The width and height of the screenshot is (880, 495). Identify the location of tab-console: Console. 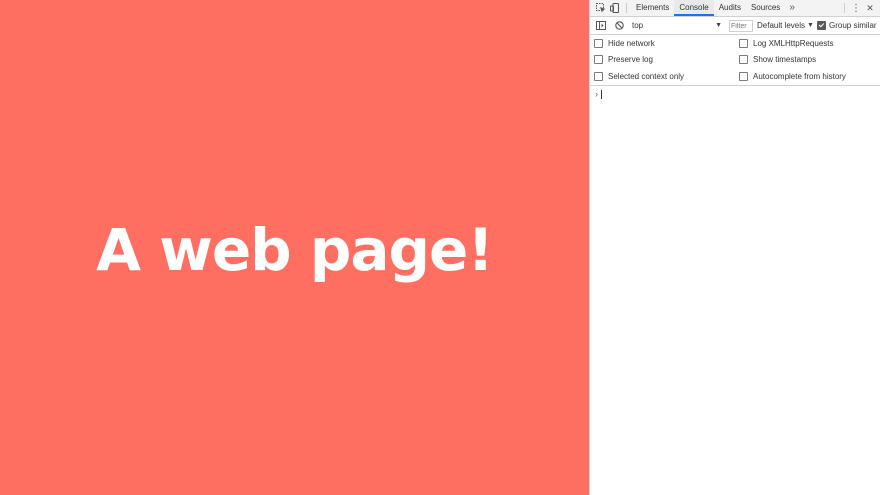
(694, 8).